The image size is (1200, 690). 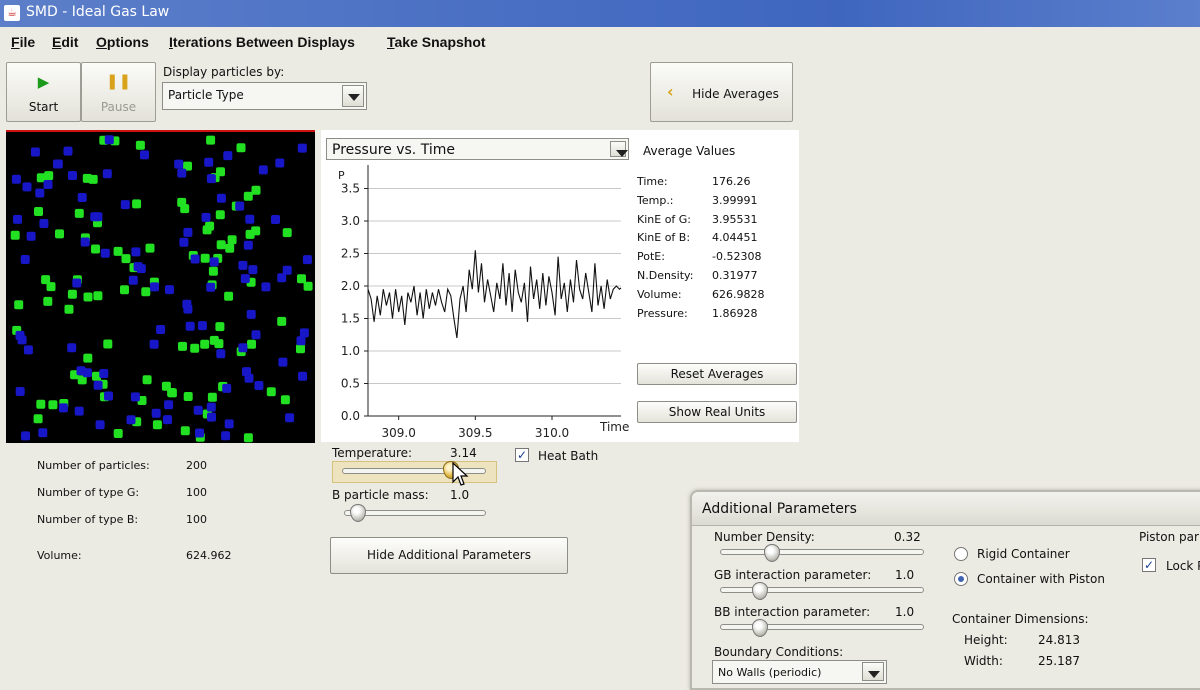 I want to click on boundary-conditions-select: No Walls (periodic), so click(x=799, y=672).